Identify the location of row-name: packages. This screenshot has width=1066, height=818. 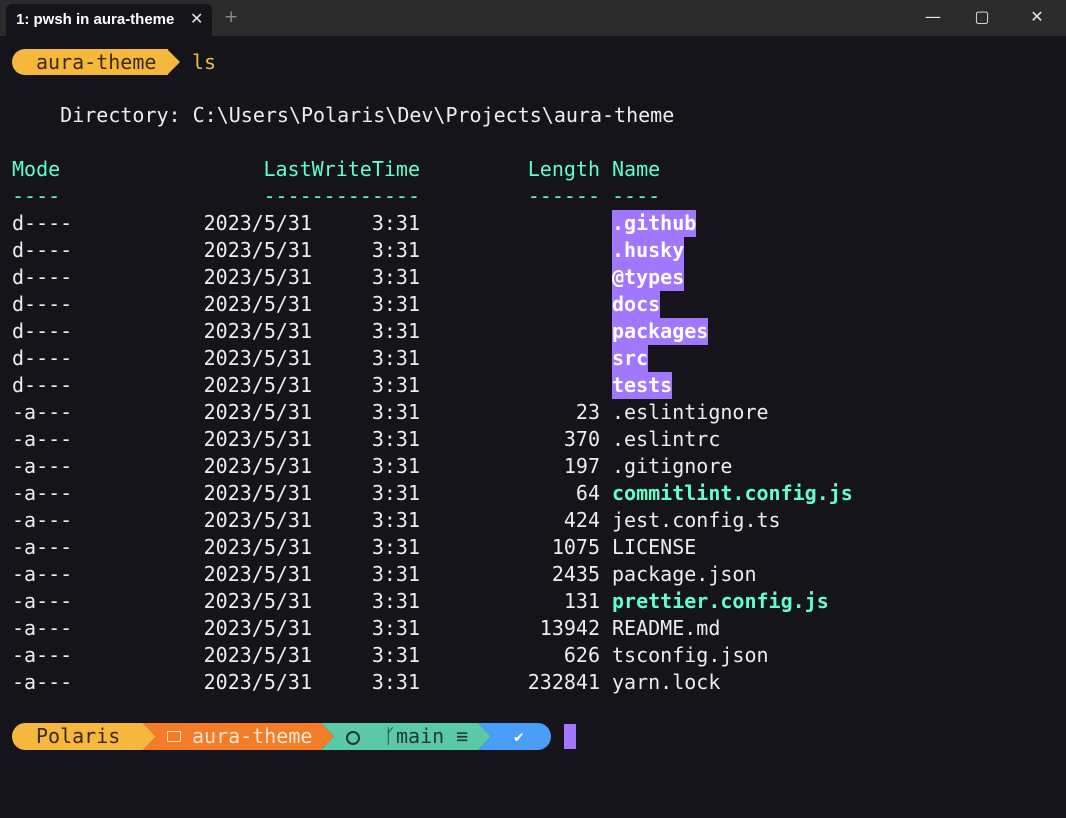
(660, 331).